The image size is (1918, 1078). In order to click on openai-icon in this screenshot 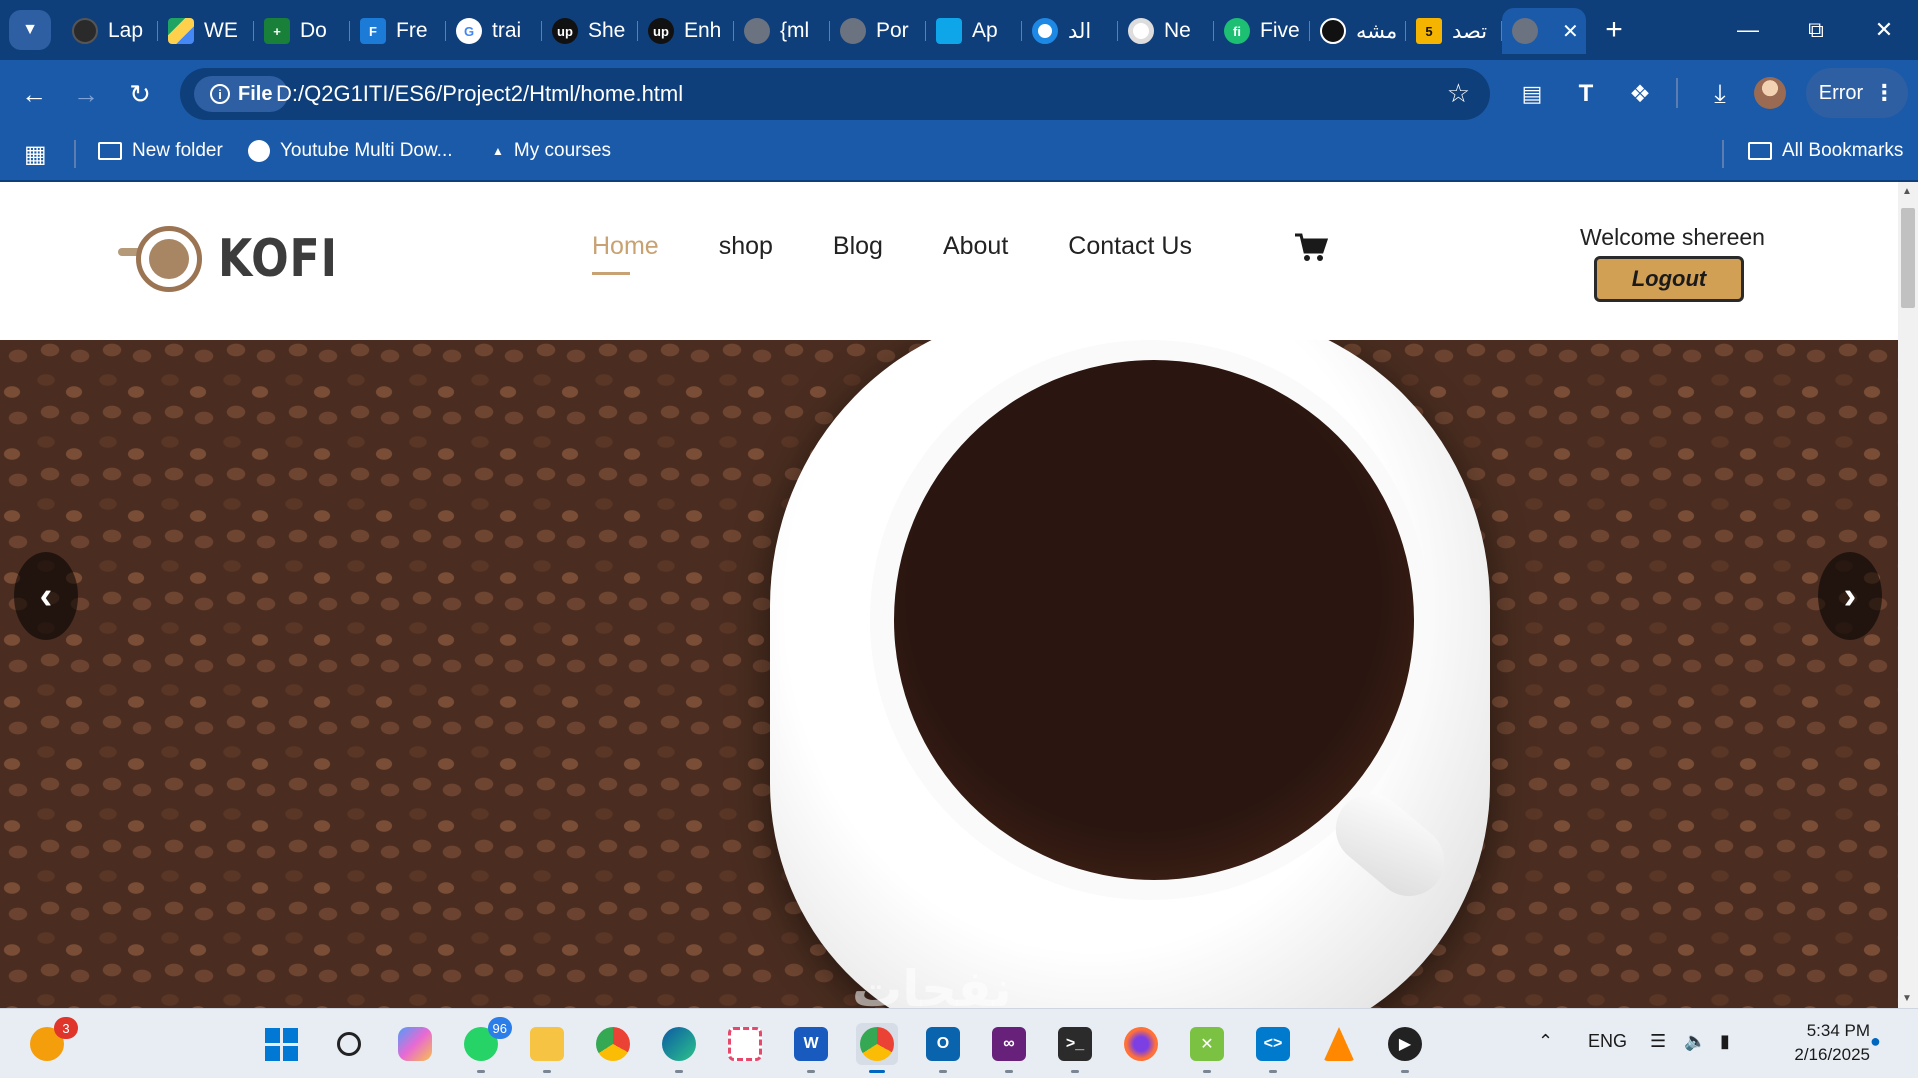, I will do `click(1333, 31)`.